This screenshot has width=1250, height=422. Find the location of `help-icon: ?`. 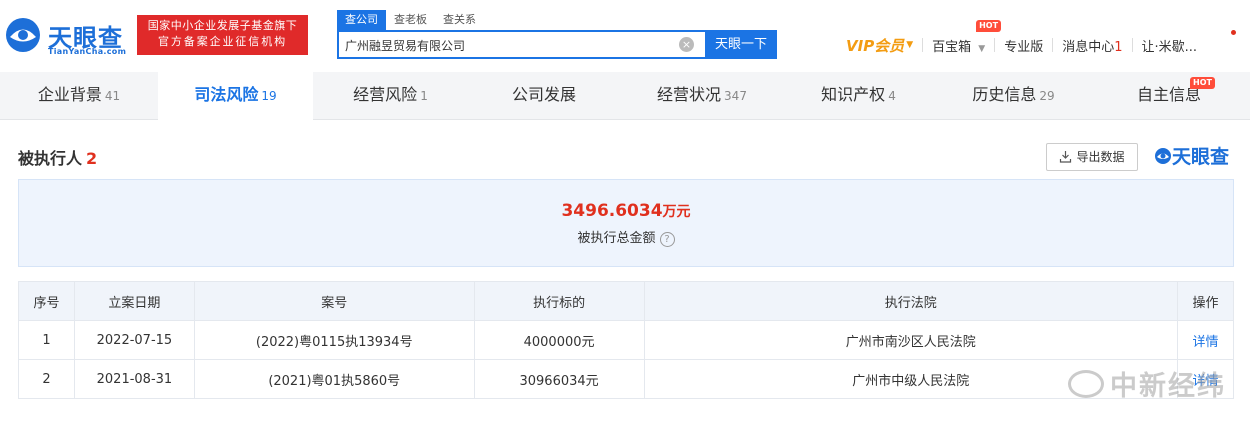

help-icon: ? is located at coordinates (667, 239).